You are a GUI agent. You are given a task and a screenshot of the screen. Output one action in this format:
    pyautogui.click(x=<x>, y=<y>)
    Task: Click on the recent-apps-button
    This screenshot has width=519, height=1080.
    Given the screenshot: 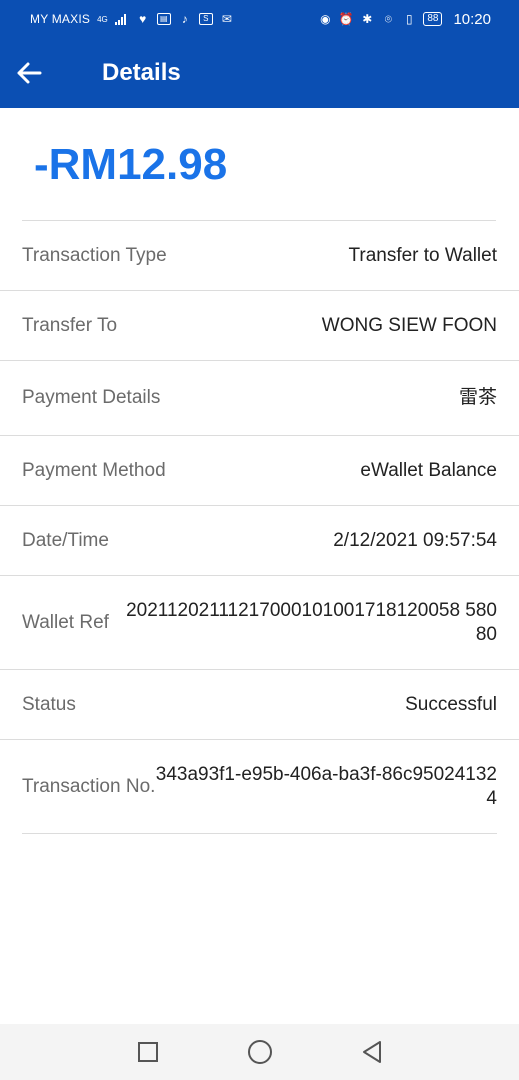 What is the action you would take?
    pyautogui.click(x=148, y=1052)
    